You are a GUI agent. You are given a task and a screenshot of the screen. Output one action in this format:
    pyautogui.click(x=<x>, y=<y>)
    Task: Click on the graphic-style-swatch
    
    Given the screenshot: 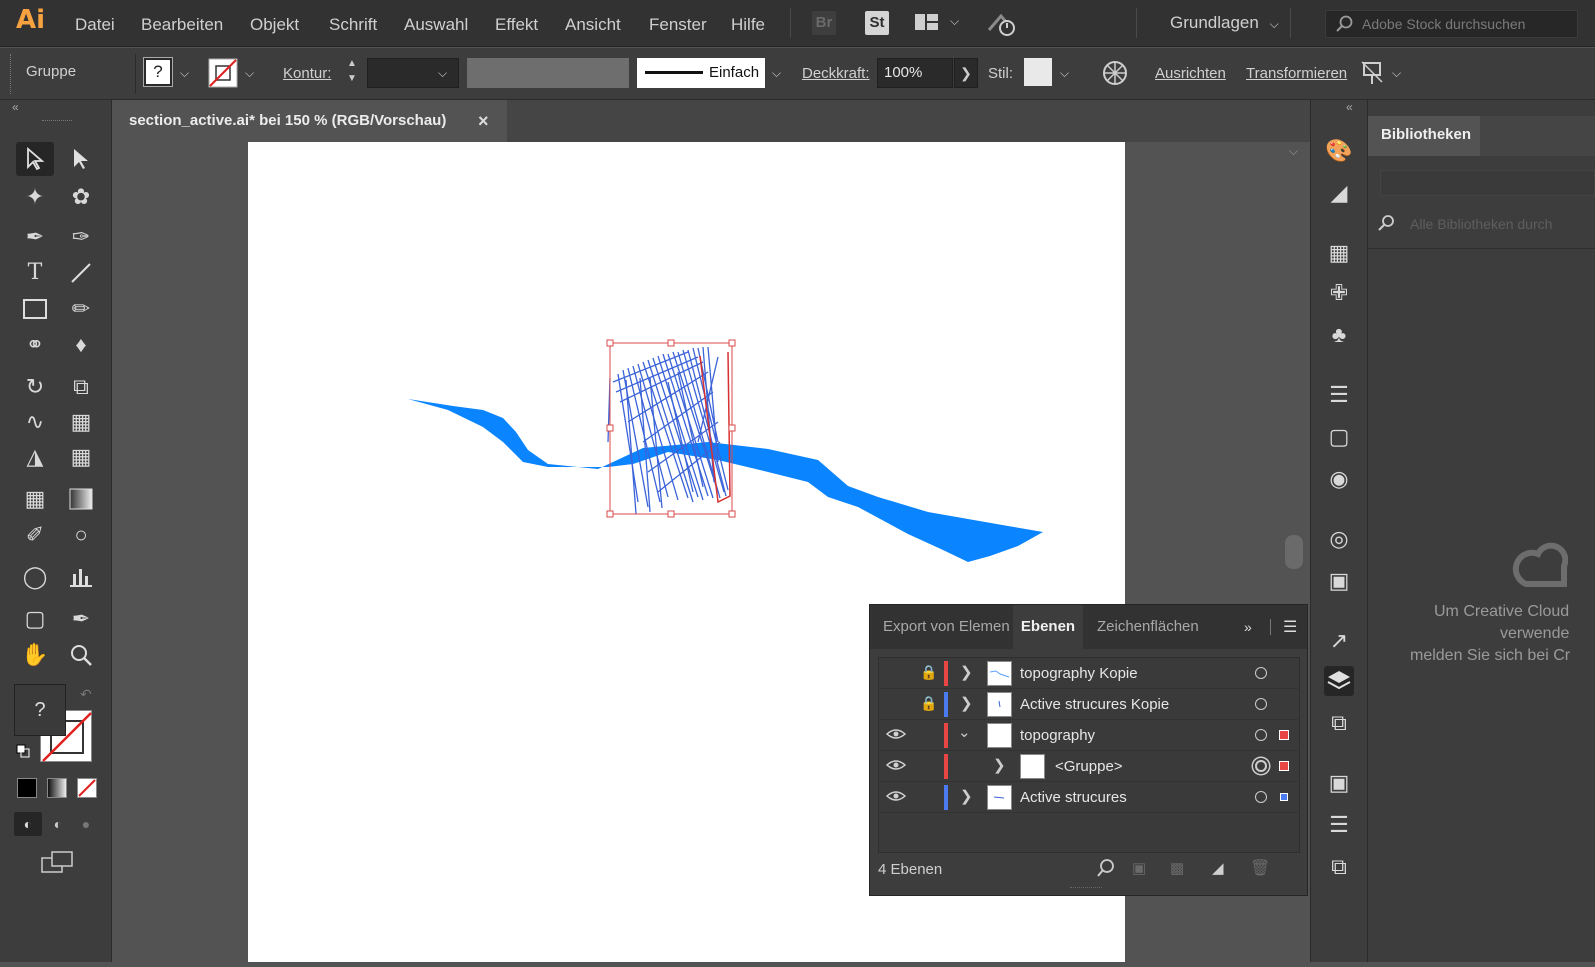 What is the action you would take?
    pyautogui.click(x=1038, y=72)
    